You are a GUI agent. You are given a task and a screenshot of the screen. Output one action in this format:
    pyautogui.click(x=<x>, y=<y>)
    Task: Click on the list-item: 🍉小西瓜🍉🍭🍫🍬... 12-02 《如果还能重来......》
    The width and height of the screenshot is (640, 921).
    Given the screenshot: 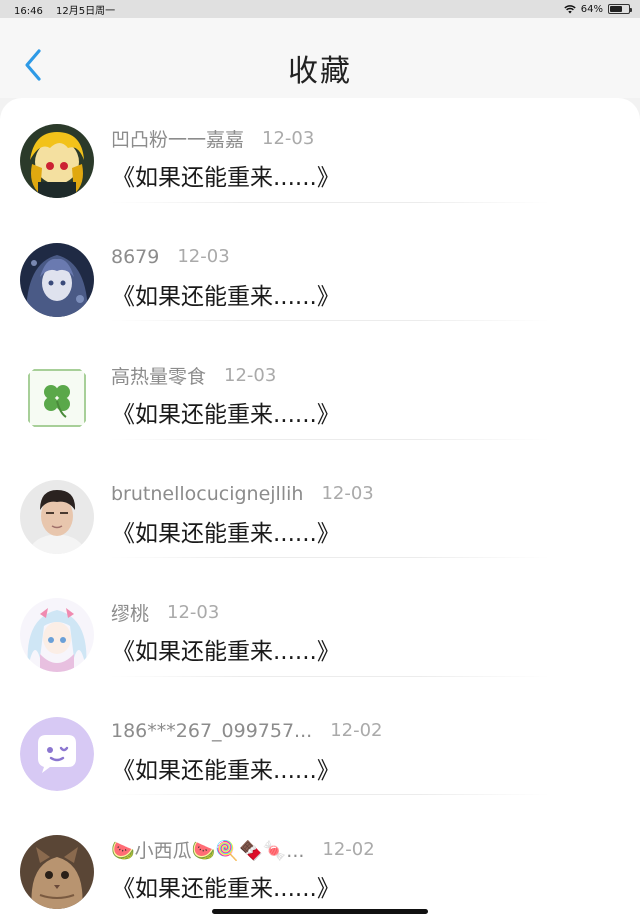 What is the action you would take?
    pyautogui.click(x=320, y=854)
    